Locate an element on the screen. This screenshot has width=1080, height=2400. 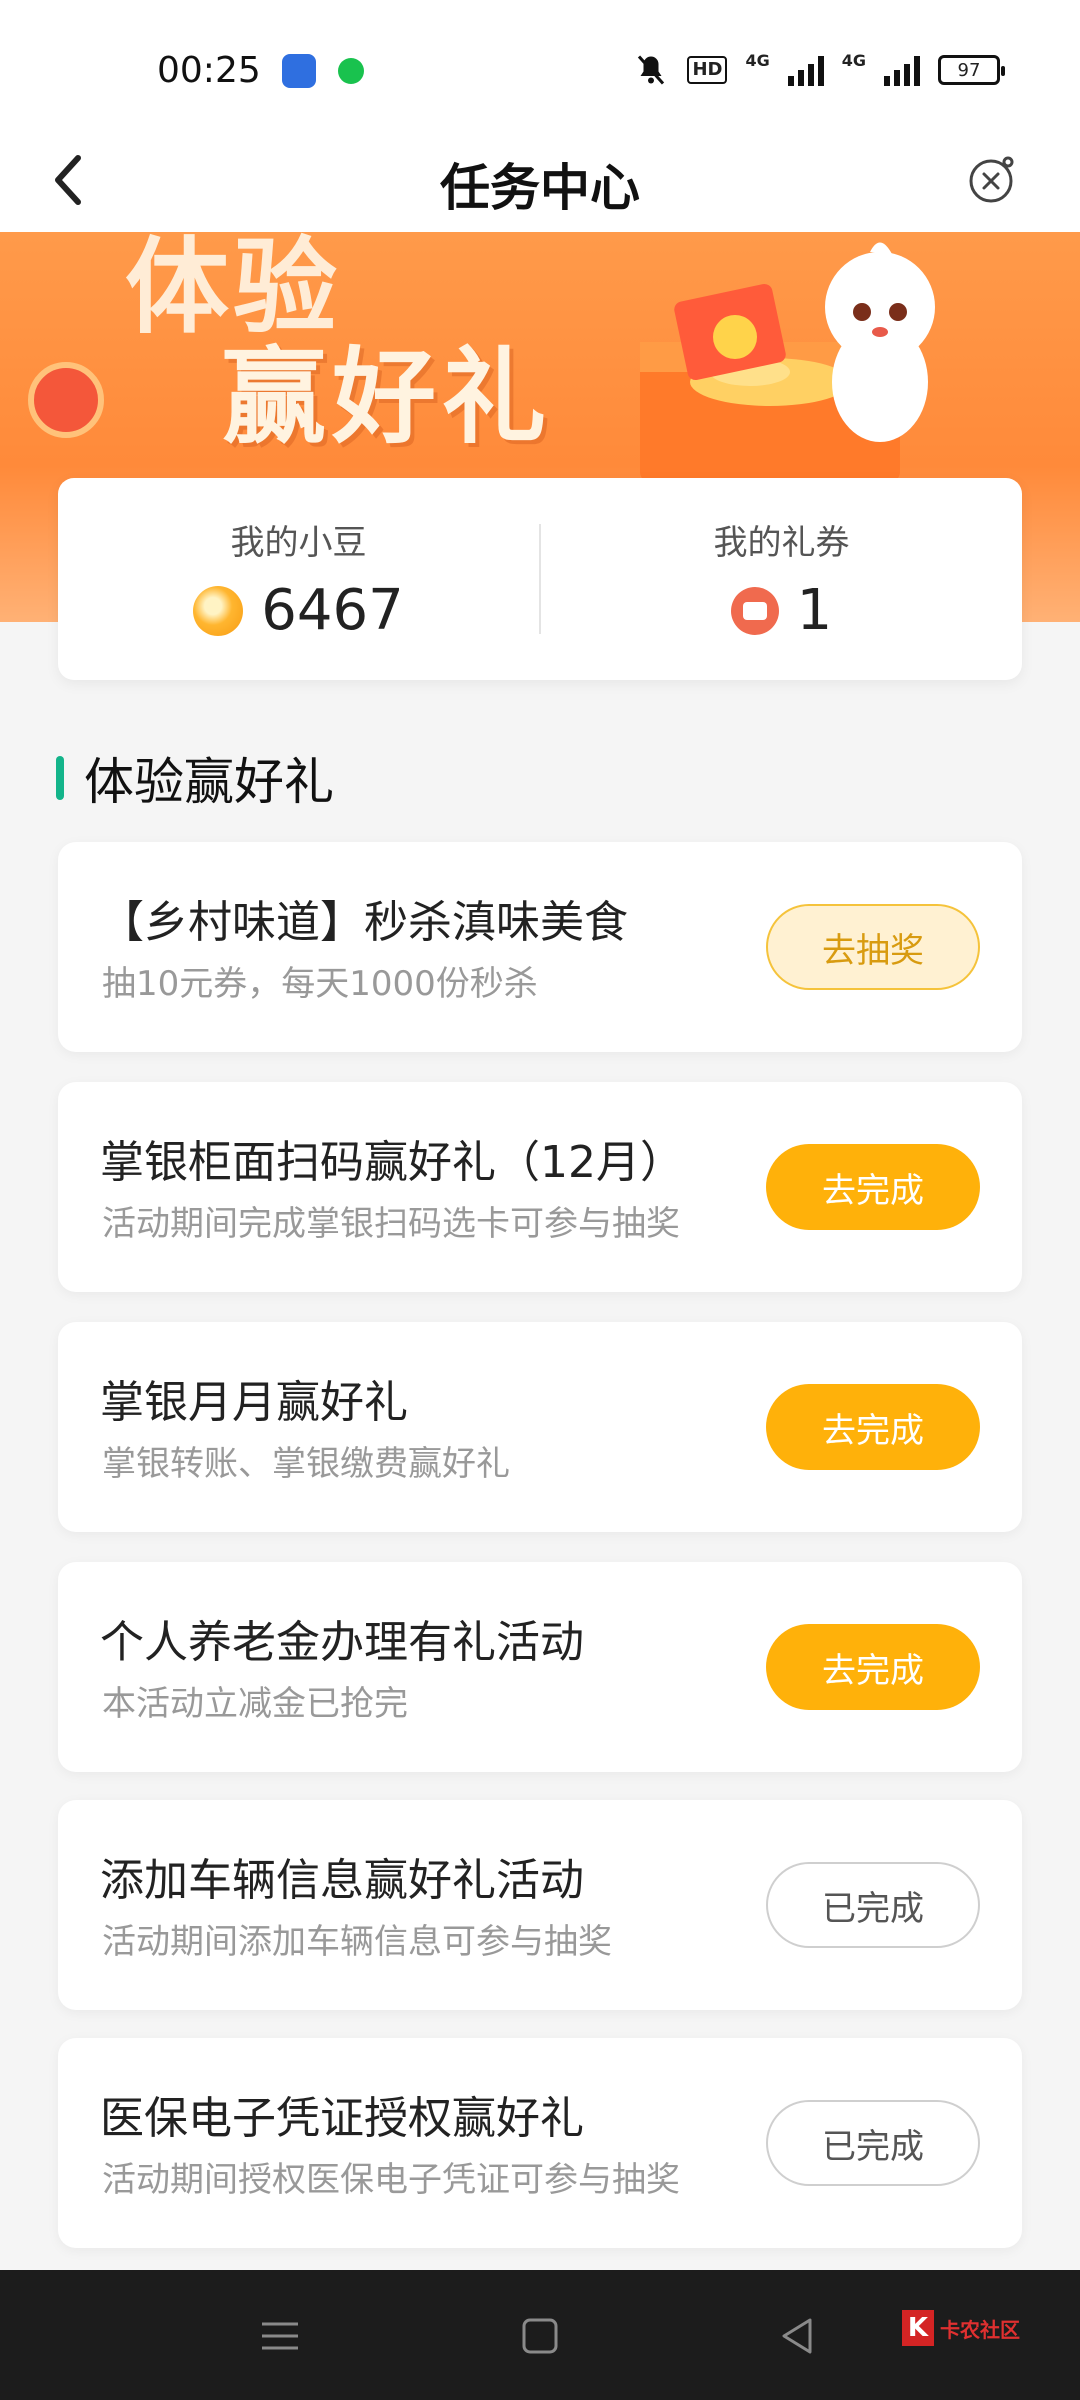
bean-coin-icon is located at coordinates (218, 610).